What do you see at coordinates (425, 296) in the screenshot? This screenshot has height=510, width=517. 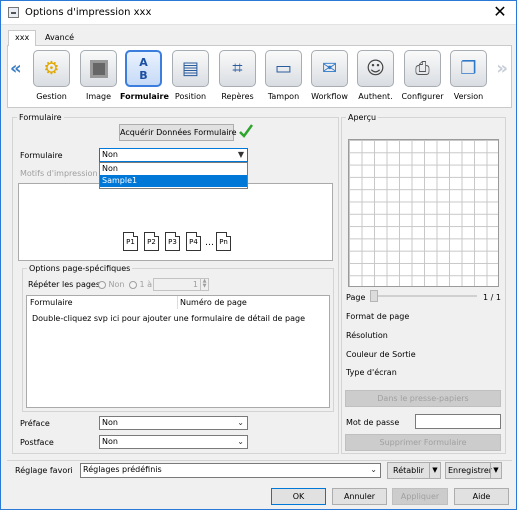 I see `page-slider-track` at bounding box center [425, 296].